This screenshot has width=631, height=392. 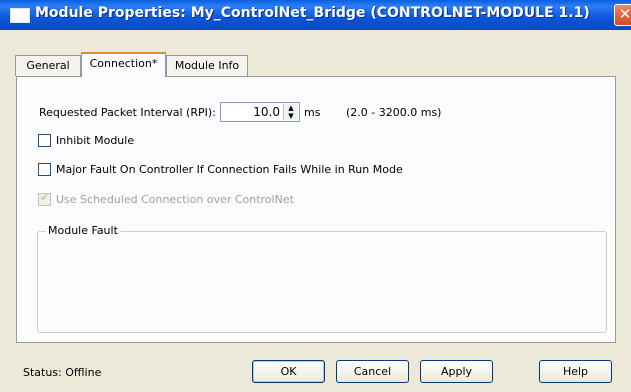 What do you see at coordinates (207, 65) in the screenshot?
I see `tab-module-info: Module Info` at bounding box center [207, 65].